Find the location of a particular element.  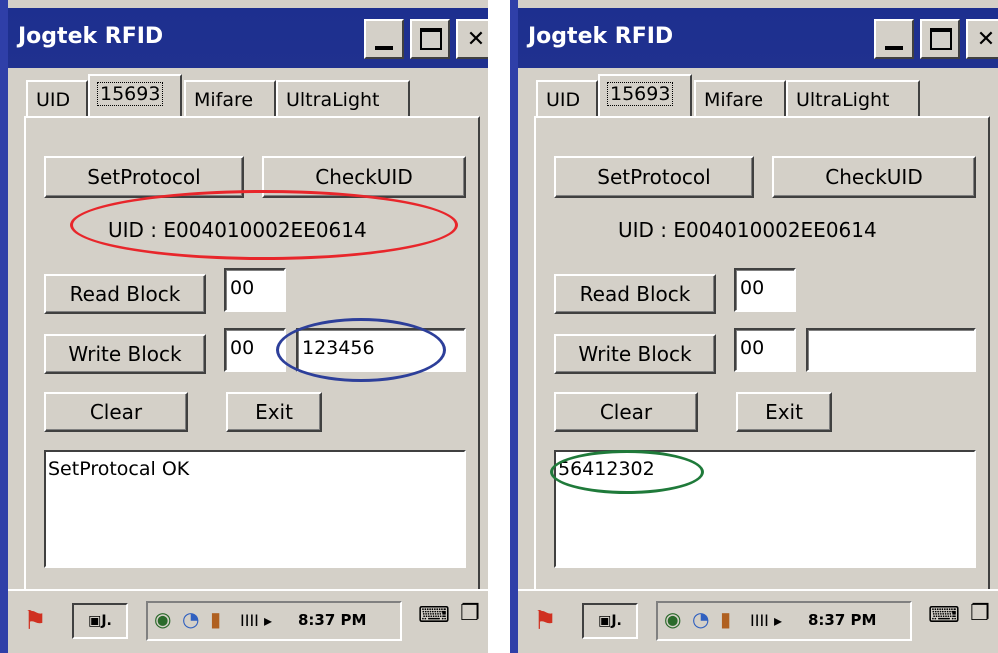

output-highlight-ellipse is located at coordinates (627, 472).